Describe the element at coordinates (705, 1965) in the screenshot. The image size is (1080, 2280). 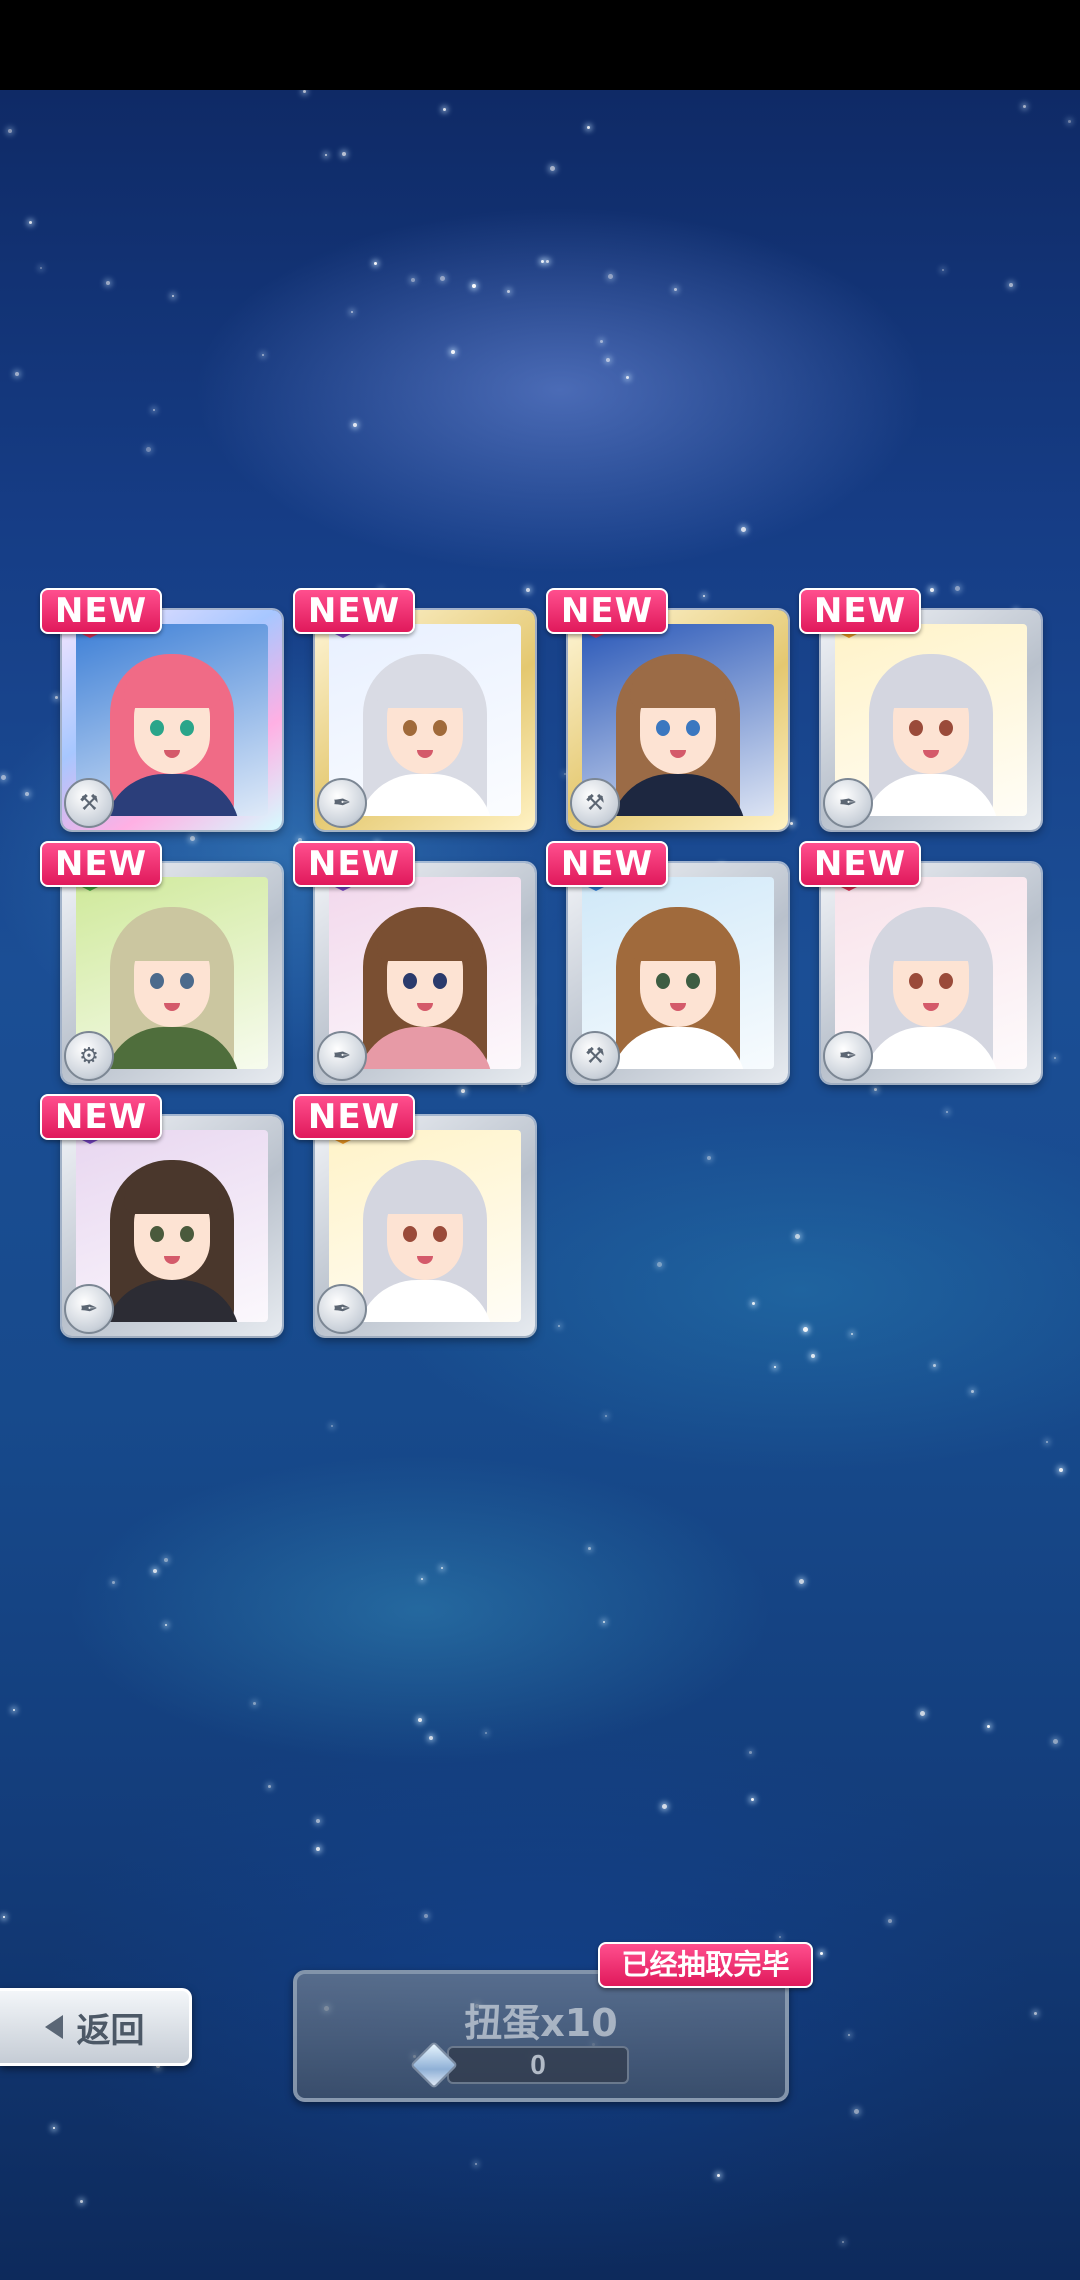
I see `completed-badge: 已经抽取完毕` at that location.